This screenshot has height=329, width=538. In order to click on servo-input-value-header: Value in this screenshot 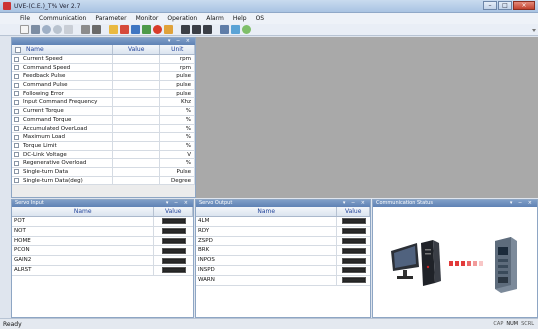, I will do `click(173, 211)`.